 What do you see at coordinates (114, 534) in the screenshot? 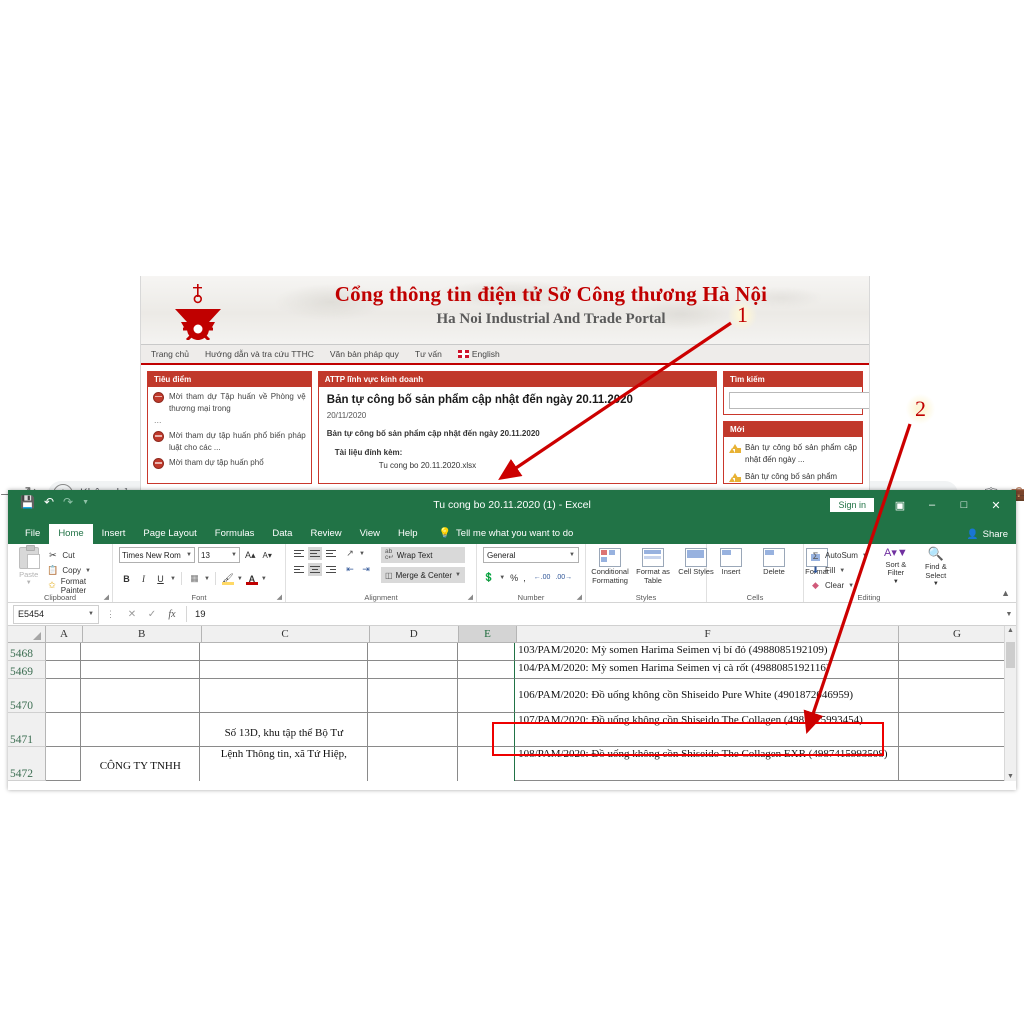
I see `tab-insert: Insert` at bounding box center [114, 534].